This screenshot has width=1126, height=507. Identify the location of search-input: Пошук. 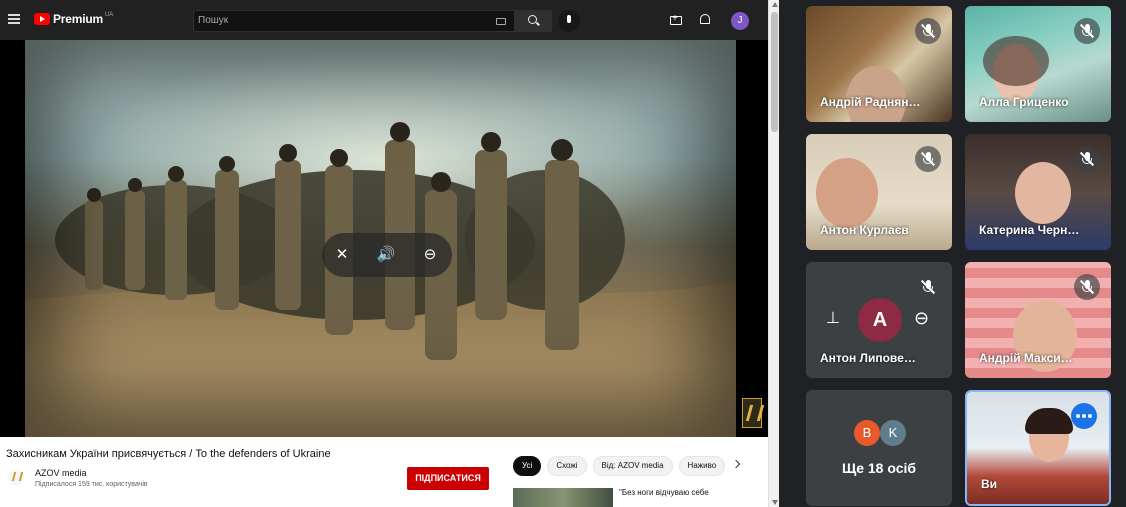
(354, 21).